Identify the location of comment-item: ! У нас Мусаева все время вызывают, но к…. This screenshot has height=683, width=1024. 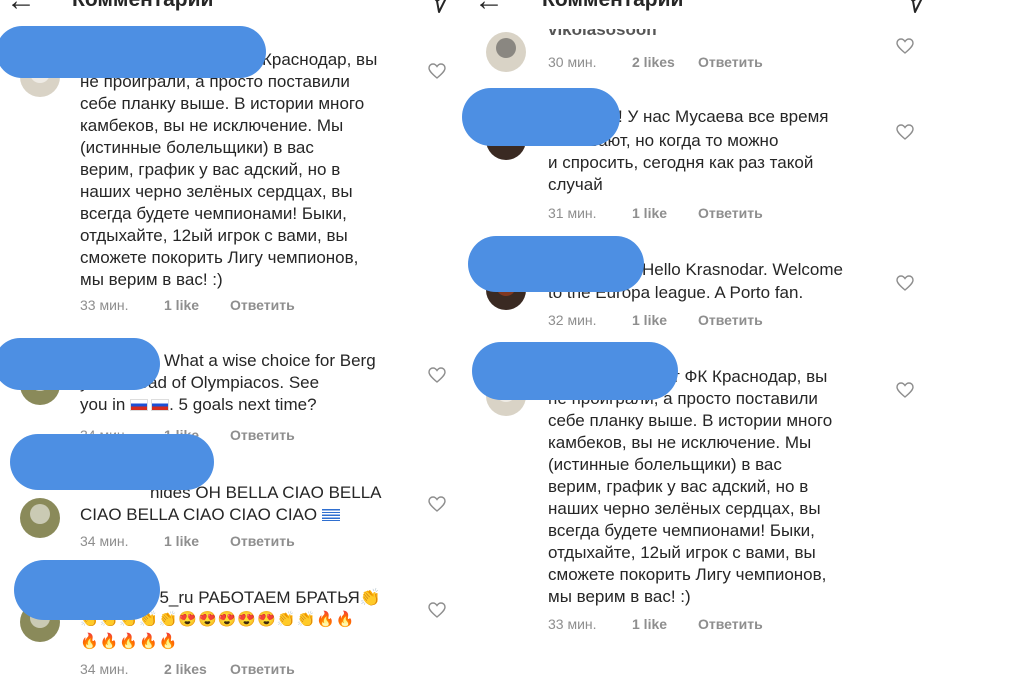
(698, 155).